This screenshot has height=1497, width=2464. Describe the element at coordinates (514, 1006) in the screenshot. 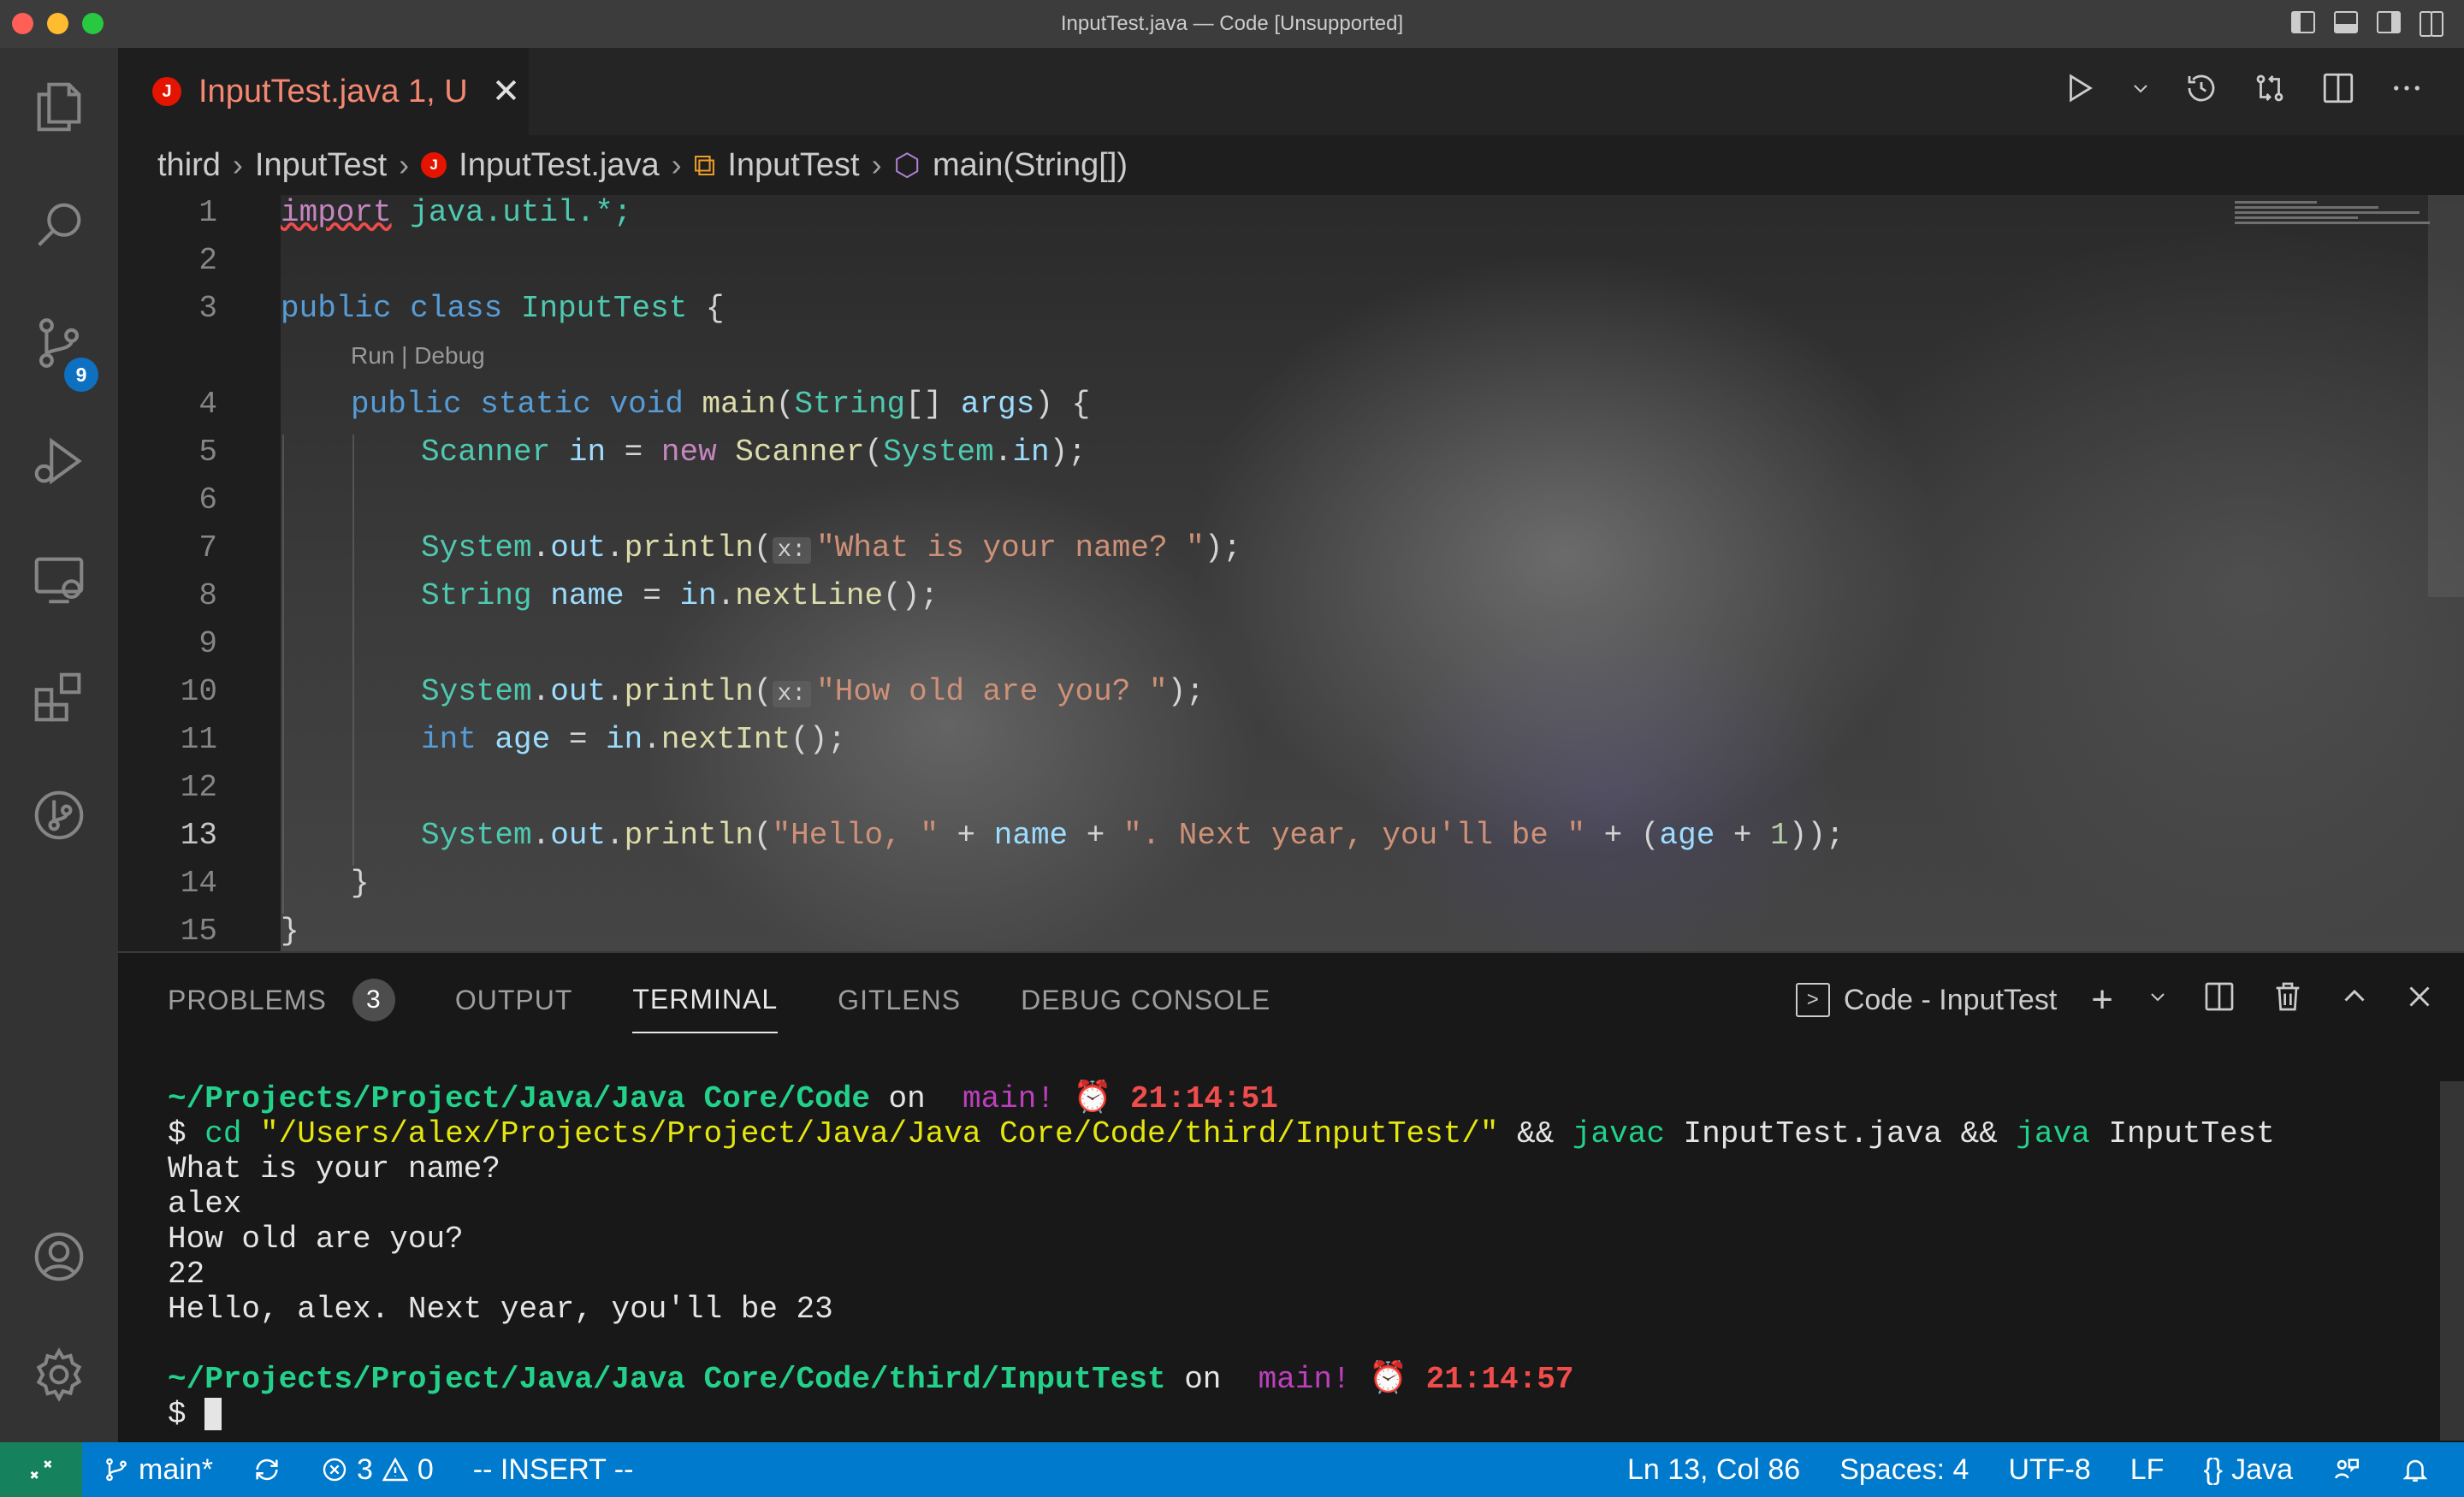

I see `tab-output: OUTPUT` at that location.